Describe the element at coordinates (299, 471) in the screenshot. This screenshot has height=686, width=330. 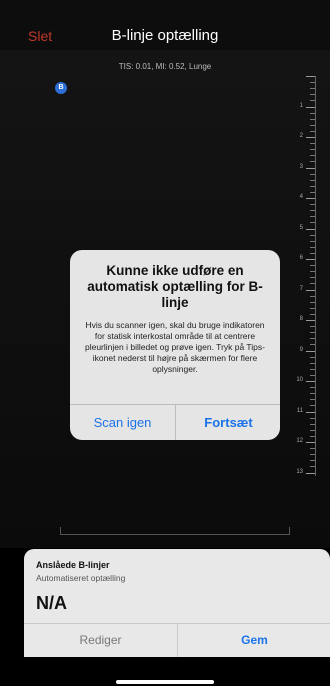
I see `ruler-depth-label: 13` at that location.